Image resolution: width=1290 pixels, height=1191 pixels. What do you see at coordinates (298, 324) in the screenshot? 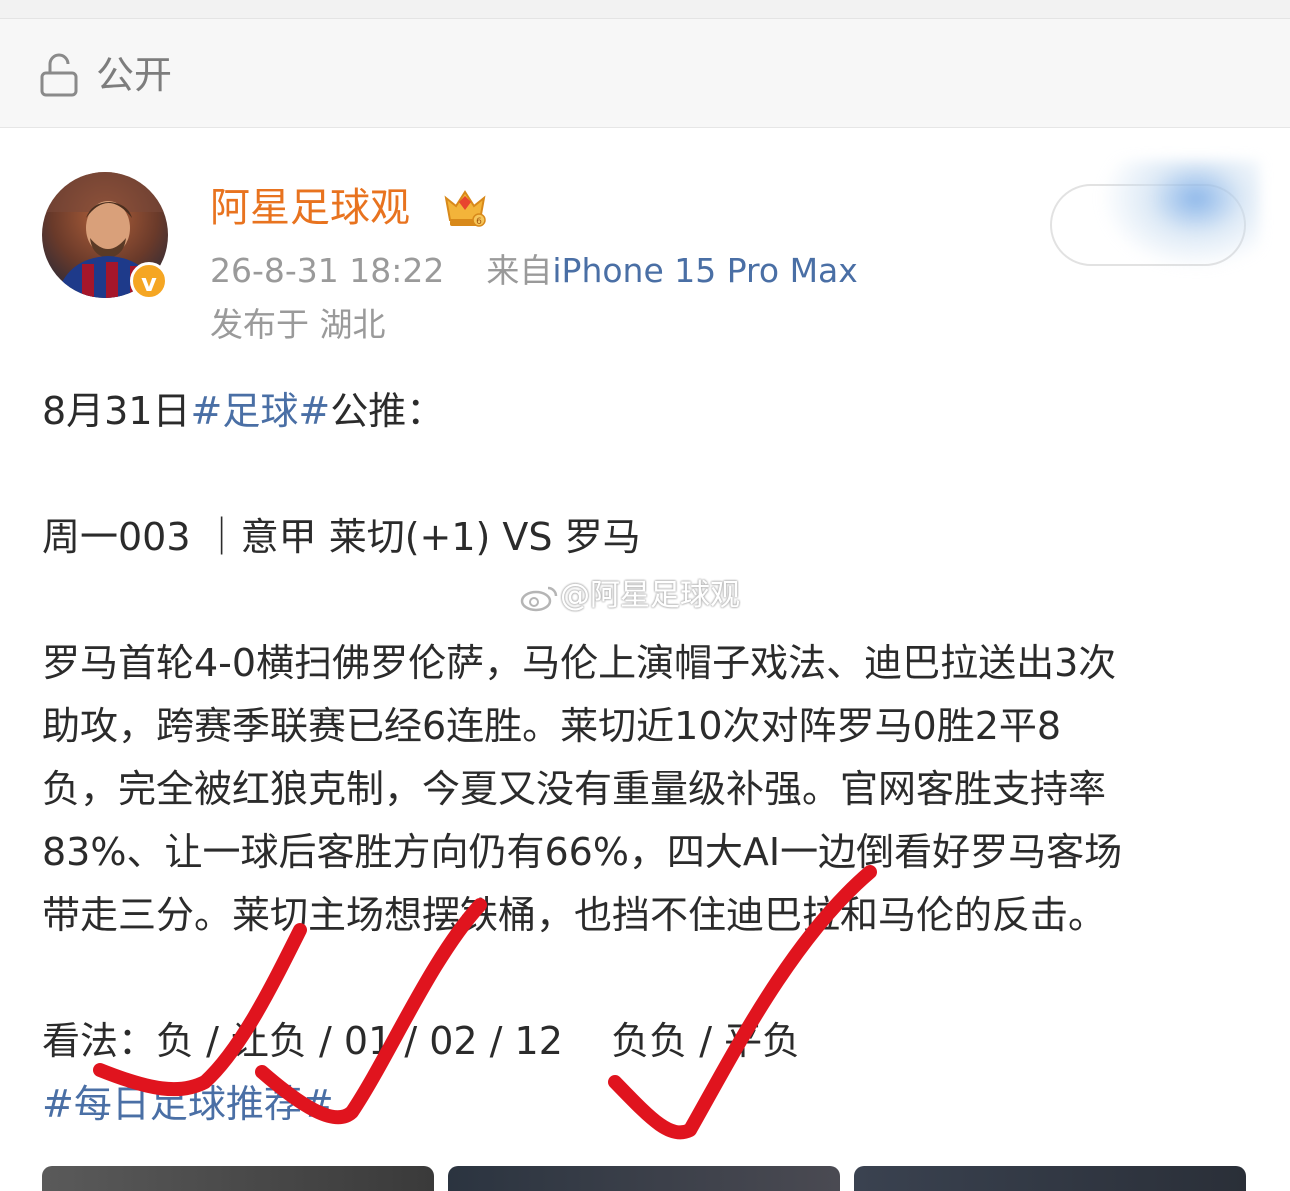
I see `post-location: 发布于 湖北` at bounding box center [298, 324].